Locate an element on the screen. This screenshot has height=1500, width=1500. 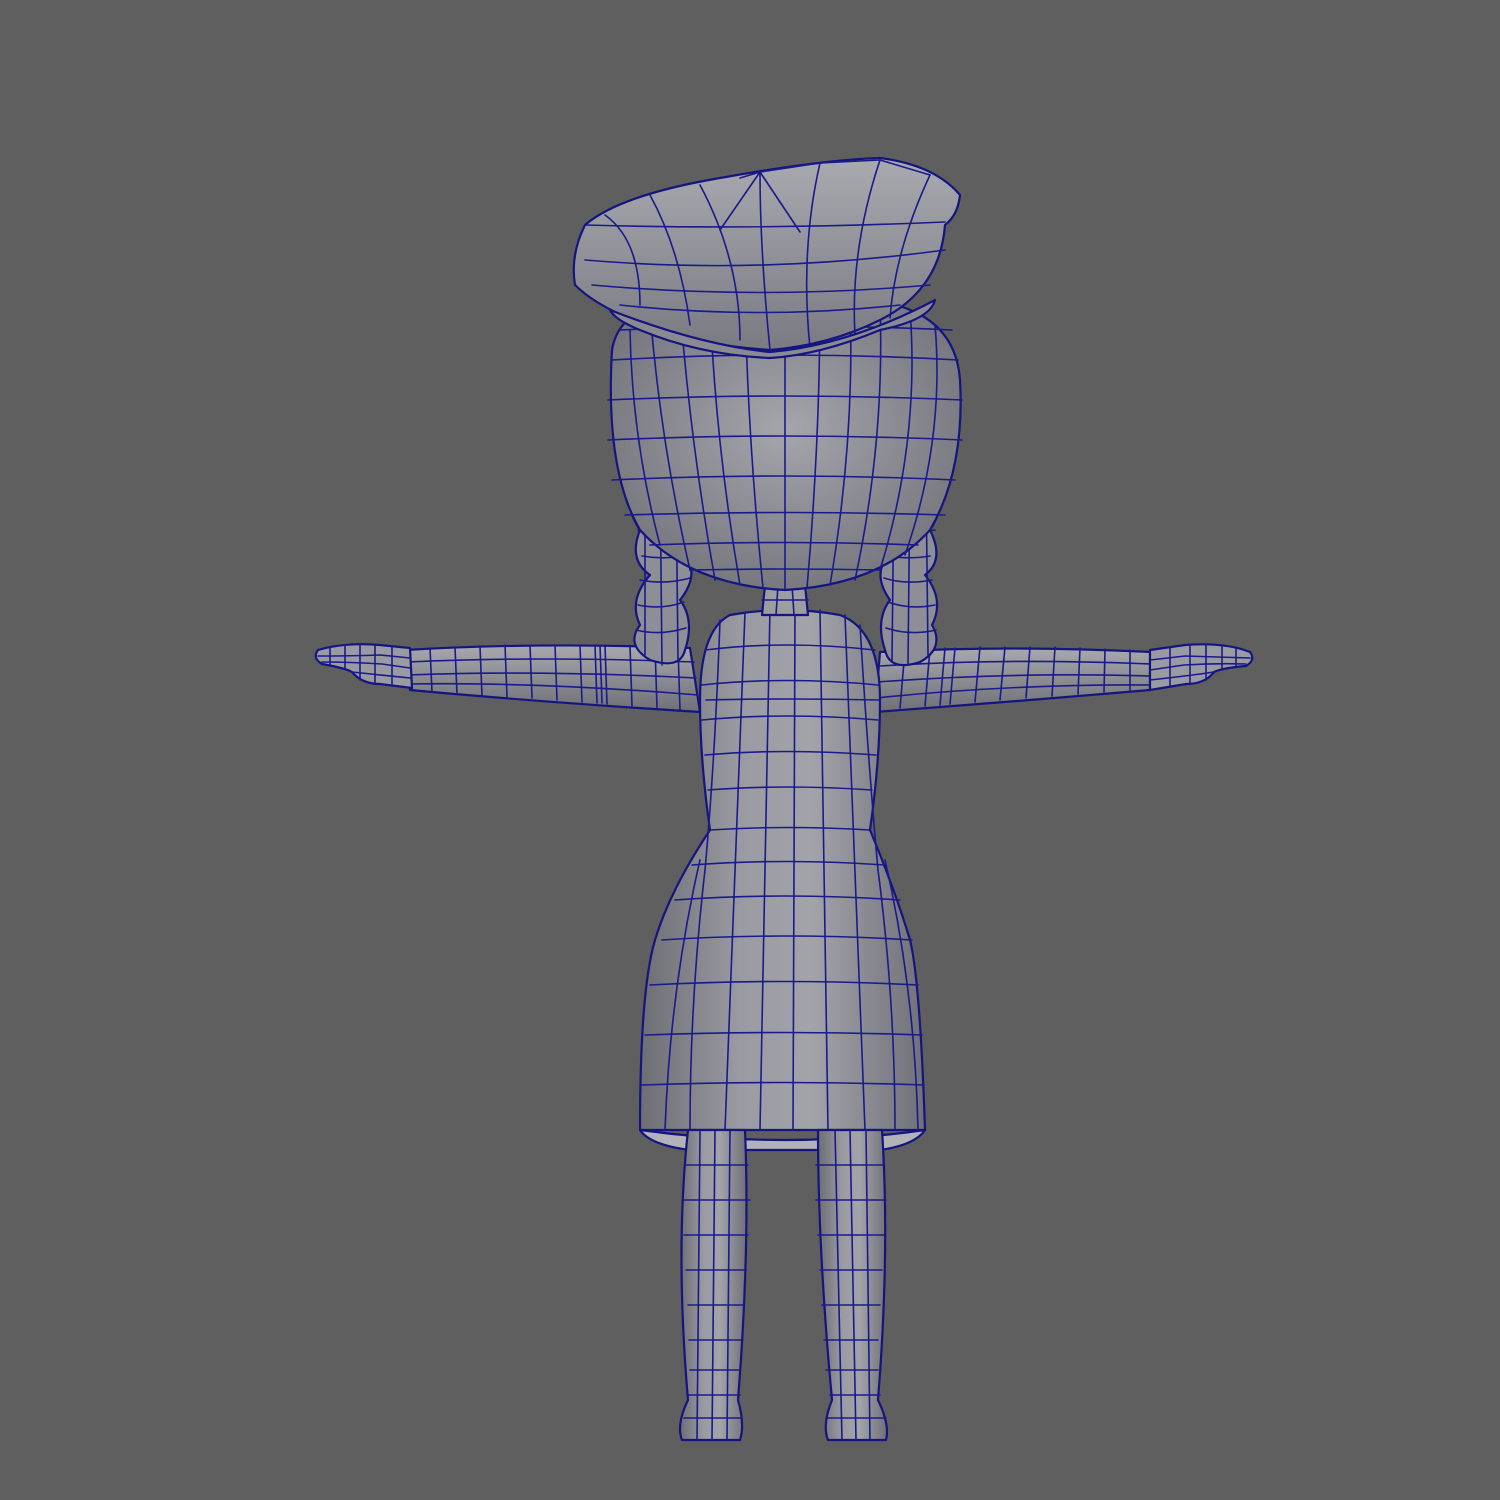
right-leg-mesh is located at coordinates (852, 1285).